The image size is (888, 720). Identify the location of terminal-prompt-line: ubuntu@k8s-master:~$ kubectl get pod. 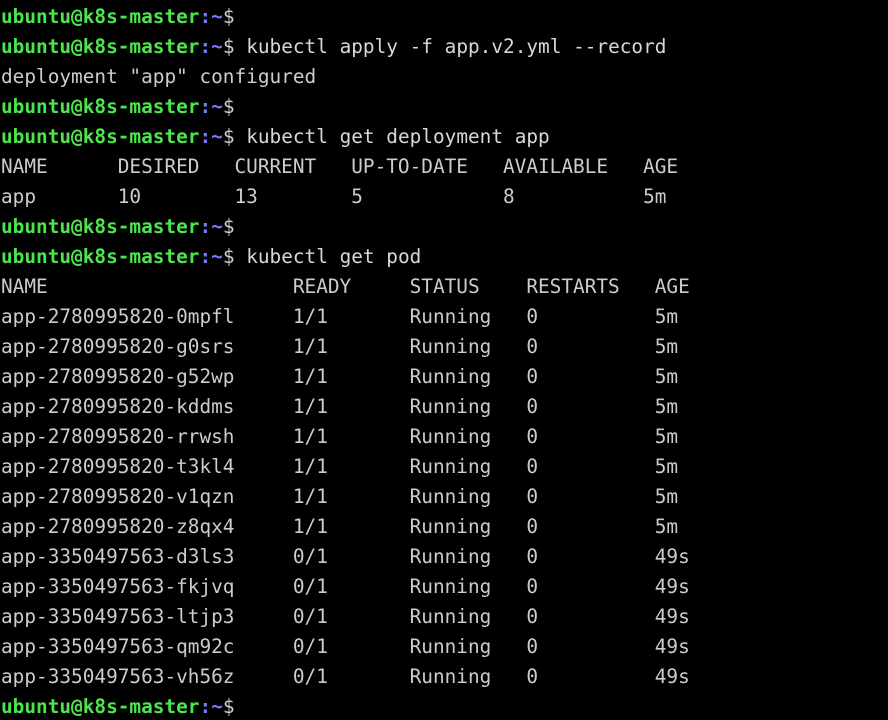
(444, 257).